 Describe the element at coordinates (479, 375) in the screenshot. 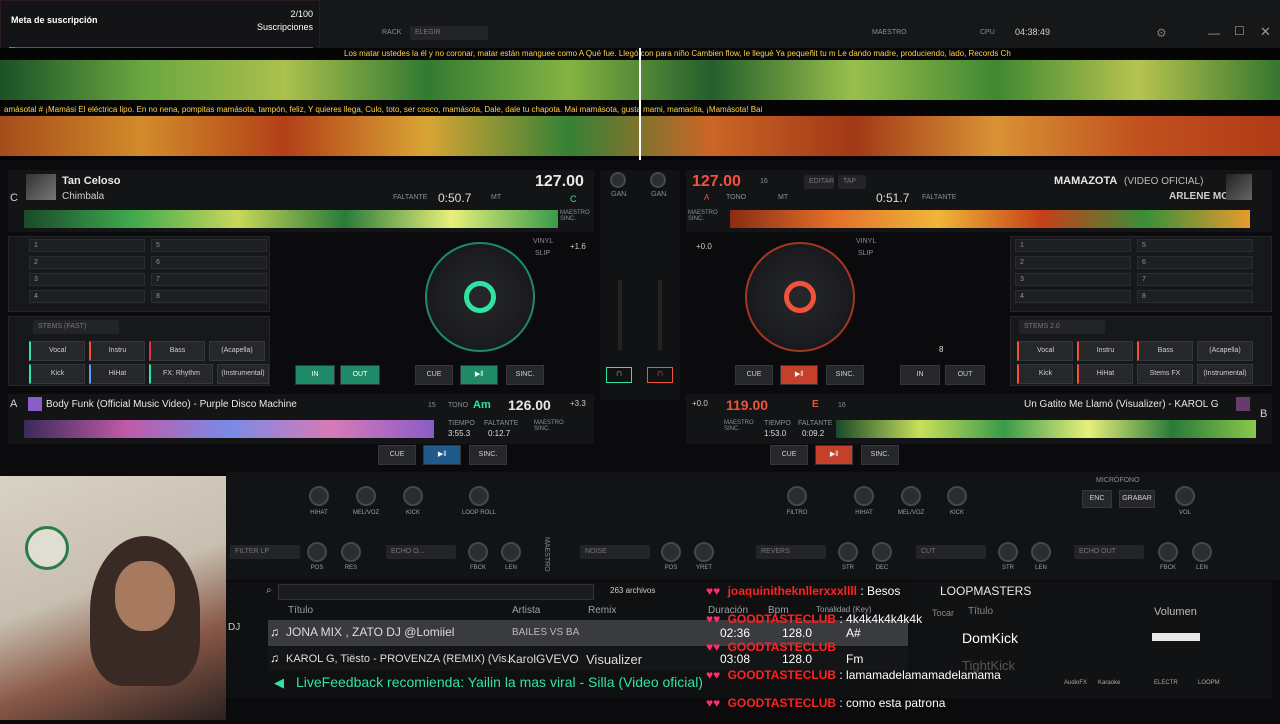

I see `play-button-left: ▶‖` at that location.